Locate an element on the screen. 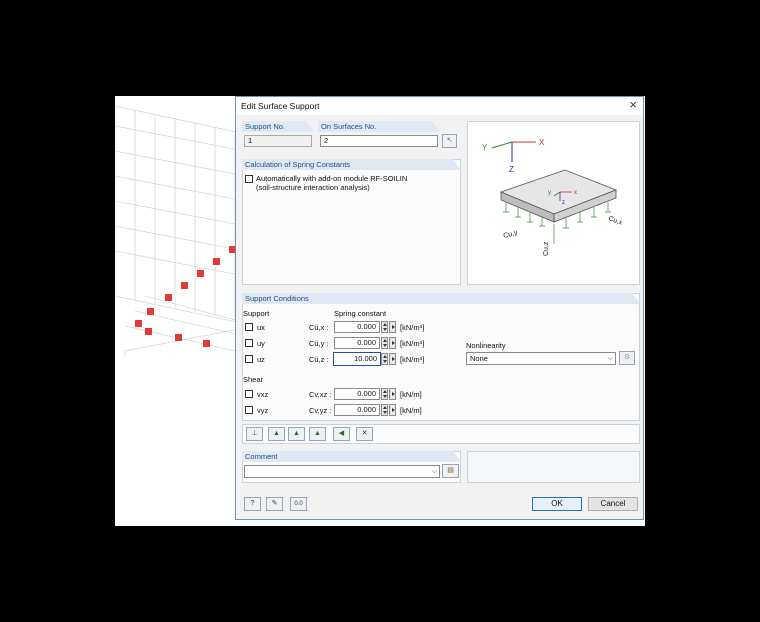 This screenshot has width=760, height=622. support-conditions-header: Support Conditions is located at coordinates (441, 298).